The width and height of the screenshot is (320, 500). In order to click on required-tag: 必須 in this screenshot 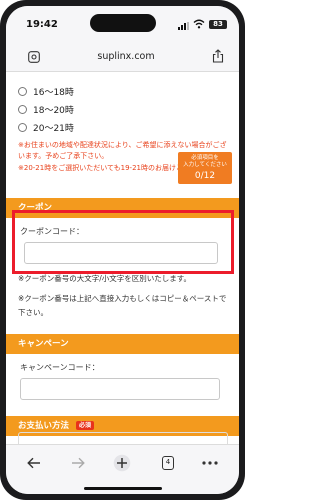, I will do `click(84, 425)`.